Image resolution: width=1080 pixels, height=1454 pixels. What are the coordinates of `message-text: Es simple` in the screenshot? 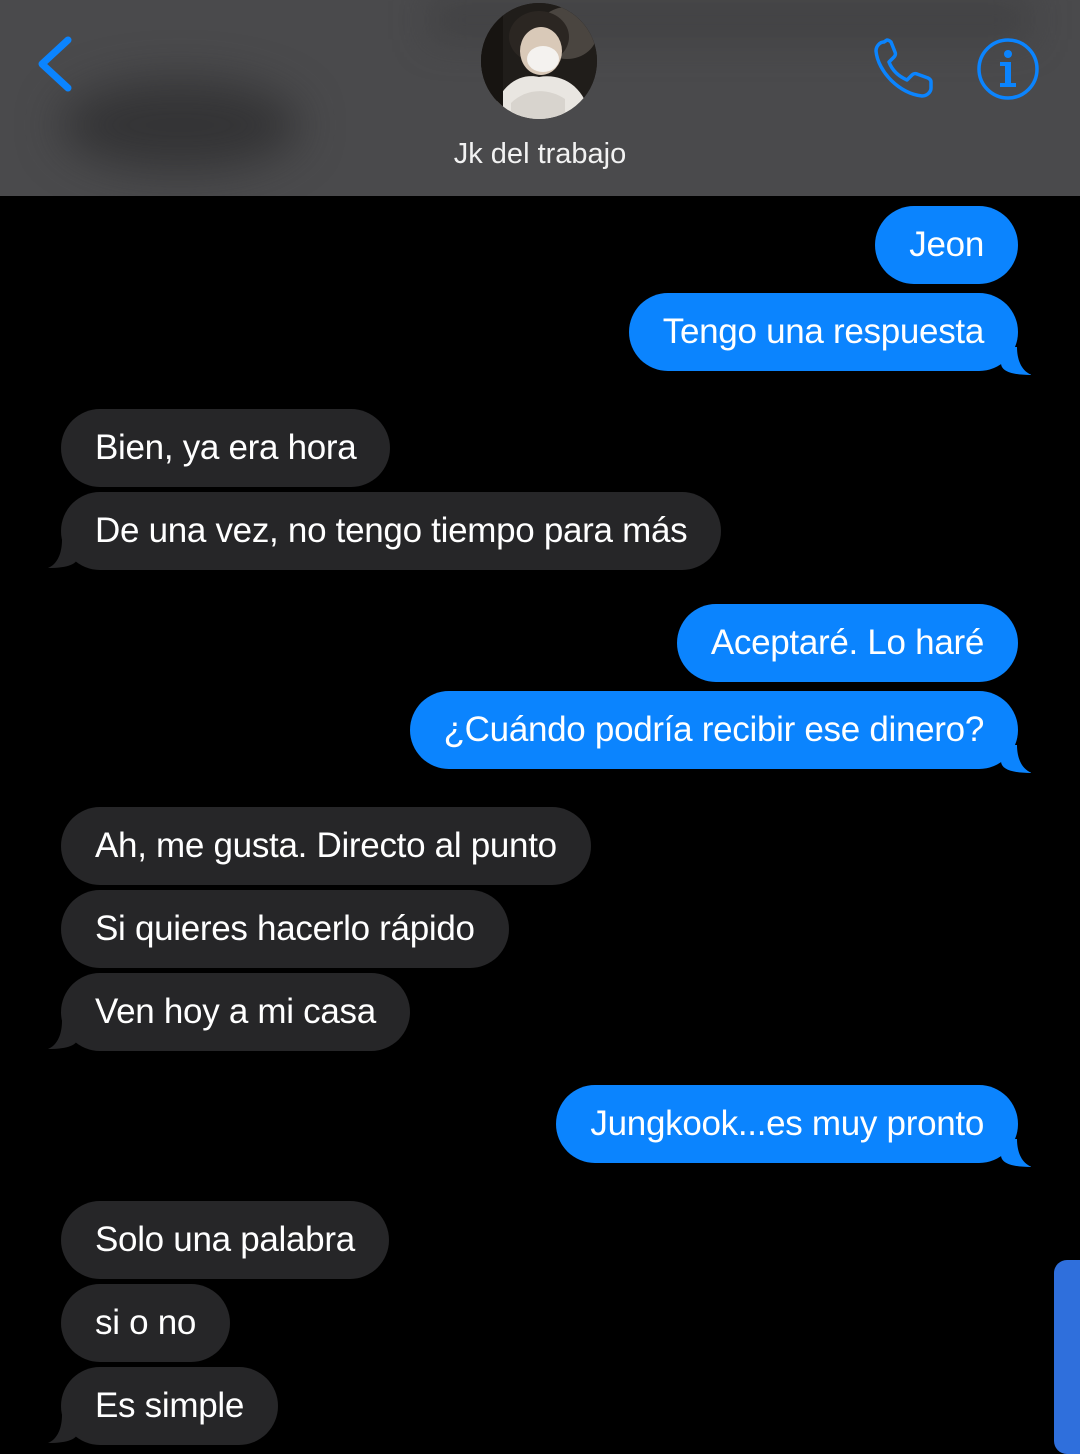 It's located at (170, 1405).